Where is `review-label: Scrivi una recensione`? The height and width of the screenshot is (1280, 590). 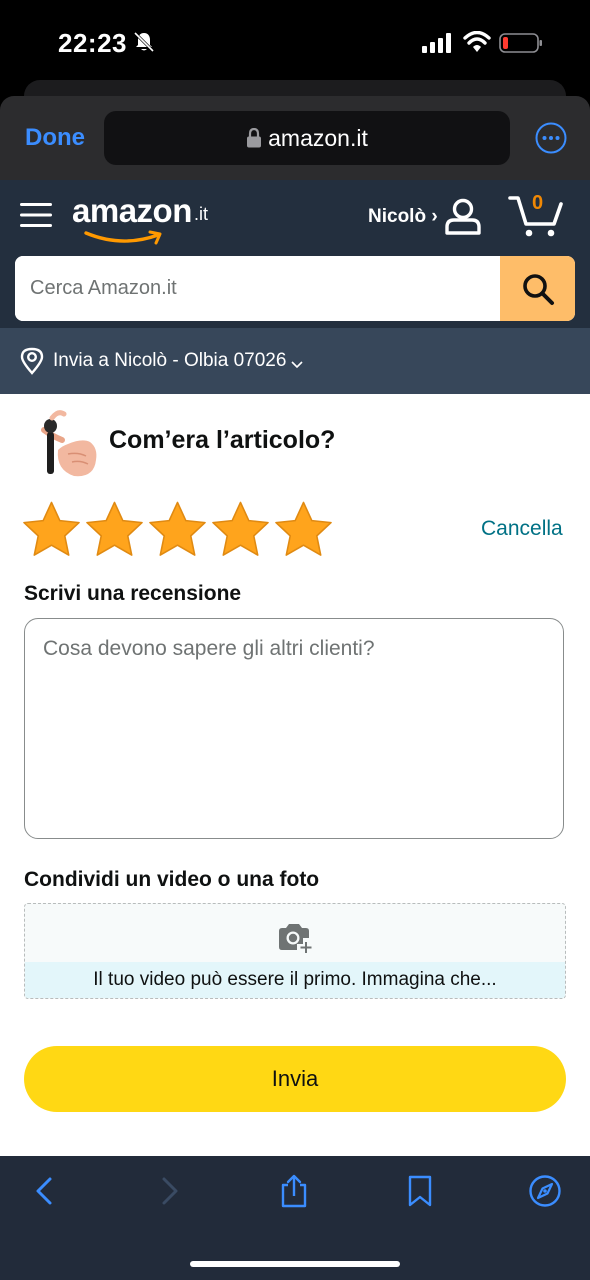 review-label: Scrivi una recensione is located at coordinates (133, 593).